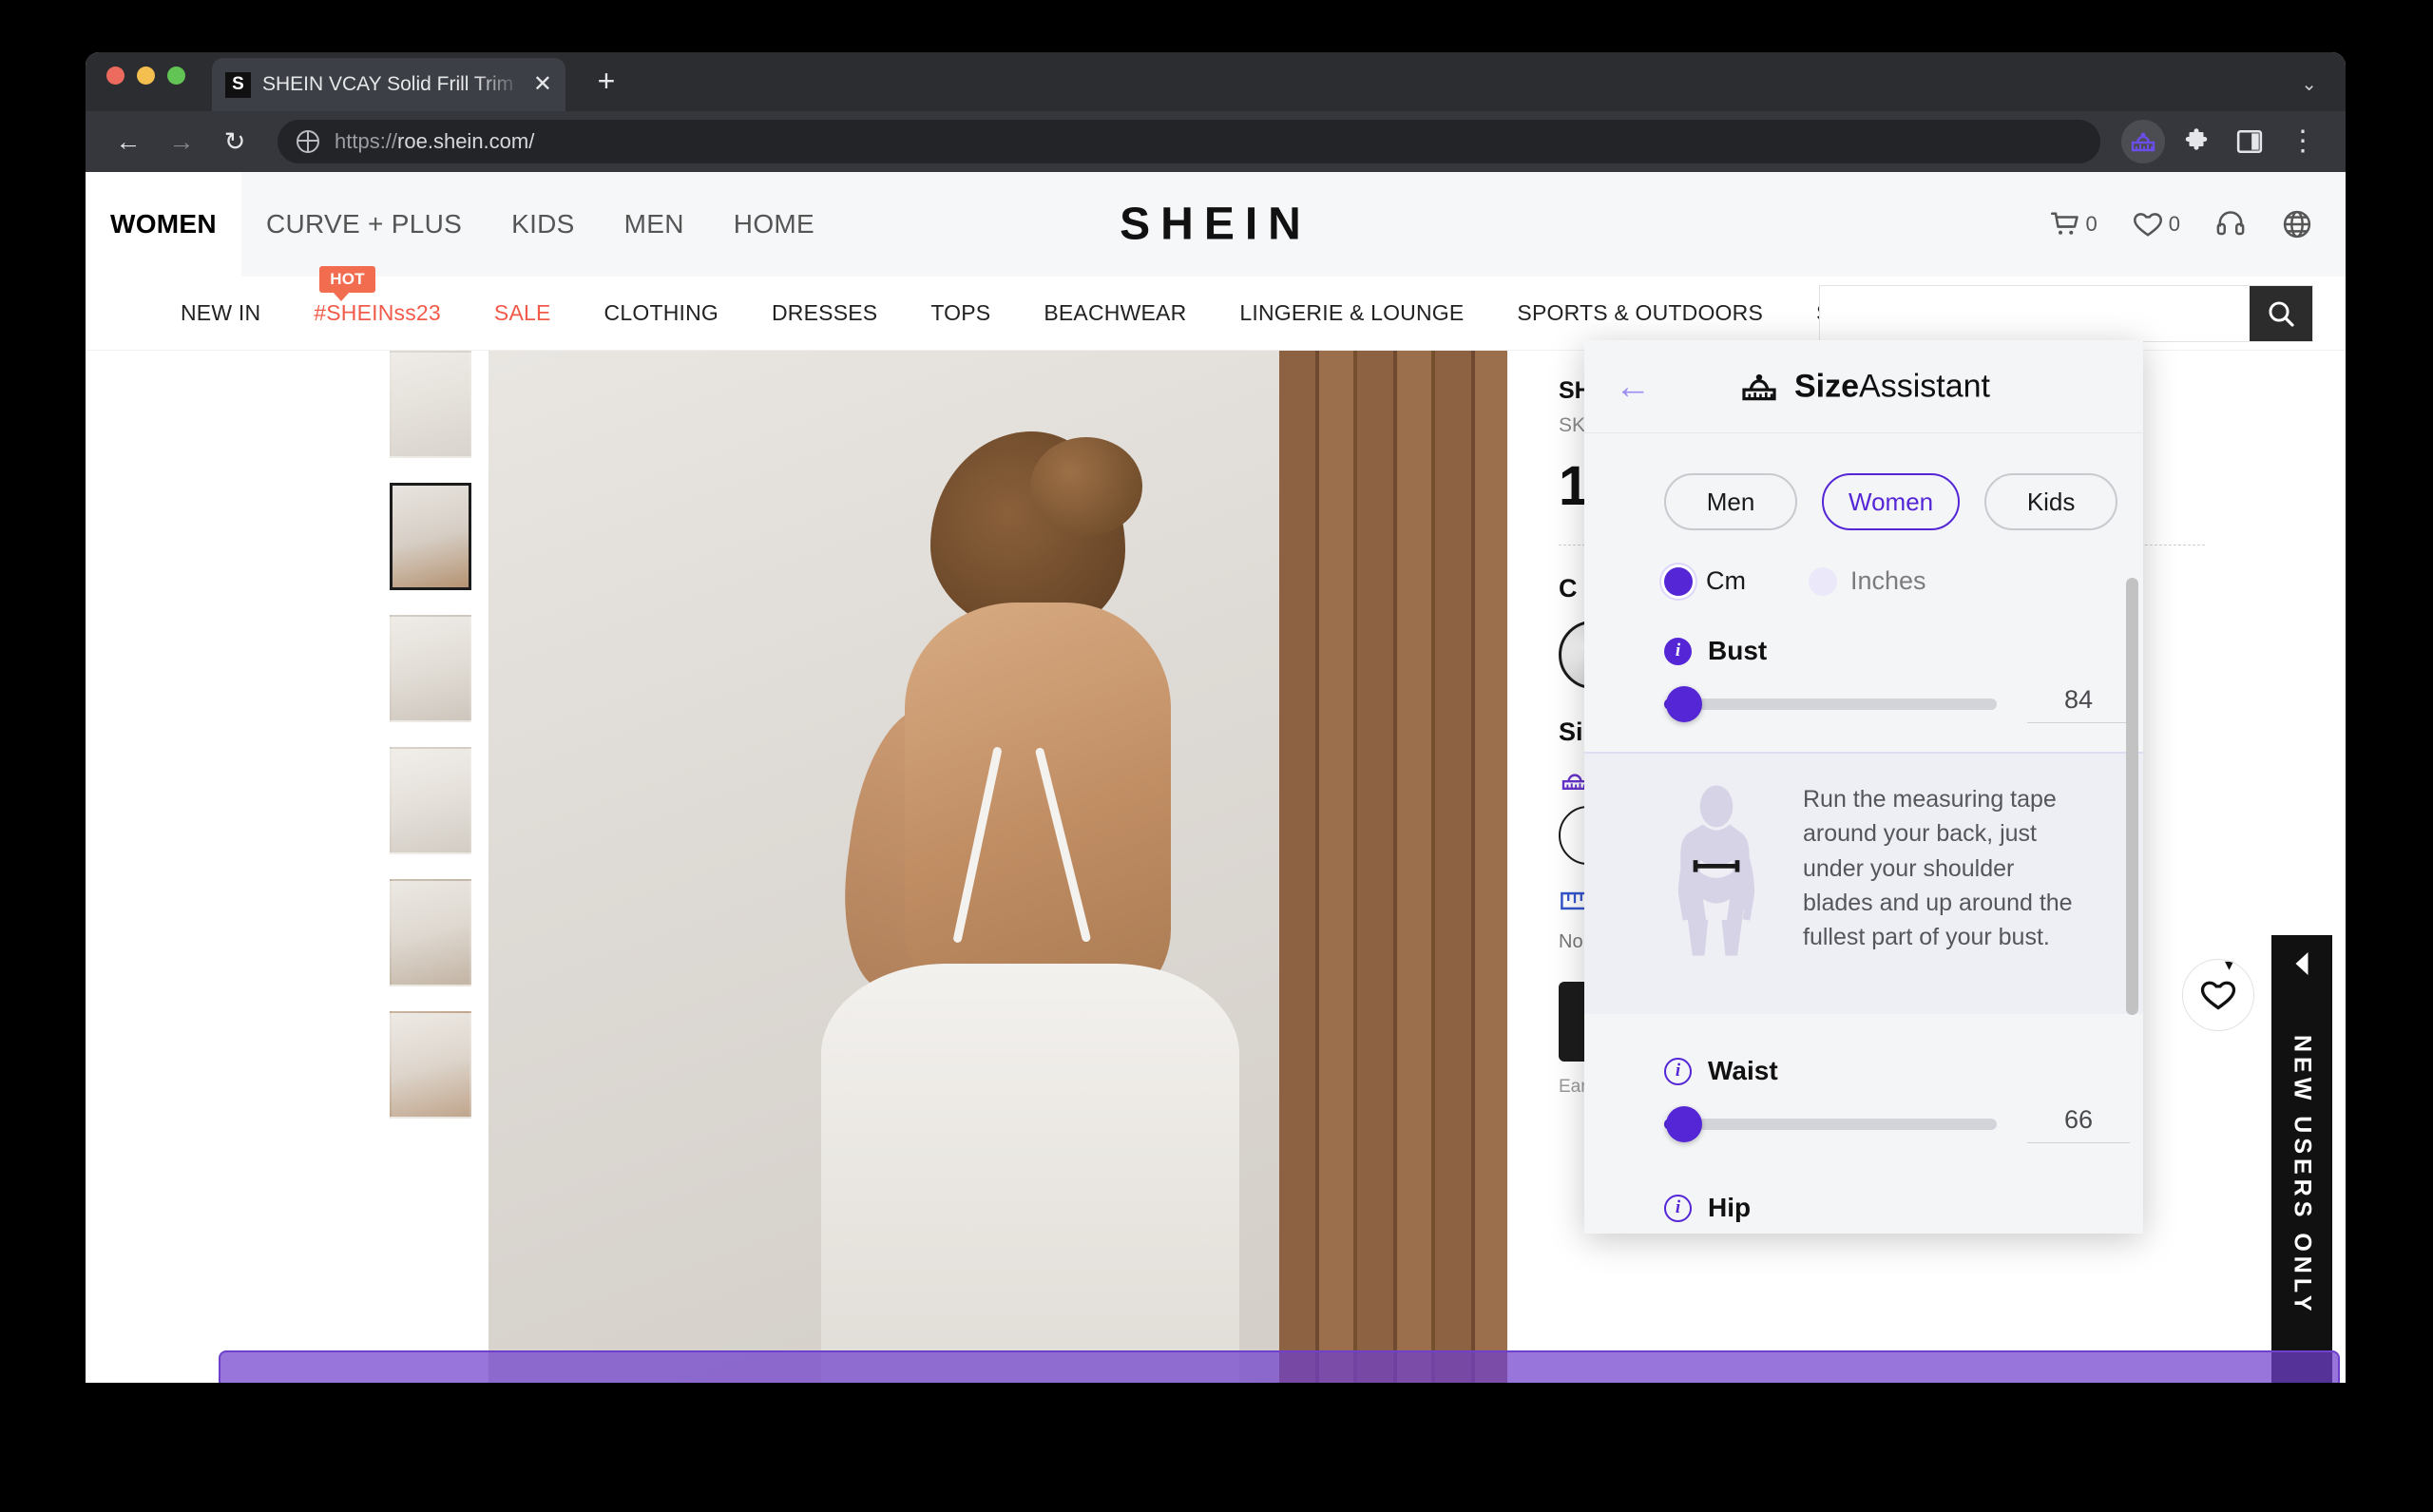 The width and height of the screenshot is (2433, 1512). Describe the element at coordinates (347, 283) in the screenshot. I see `hot-badge: HOT` at that location.